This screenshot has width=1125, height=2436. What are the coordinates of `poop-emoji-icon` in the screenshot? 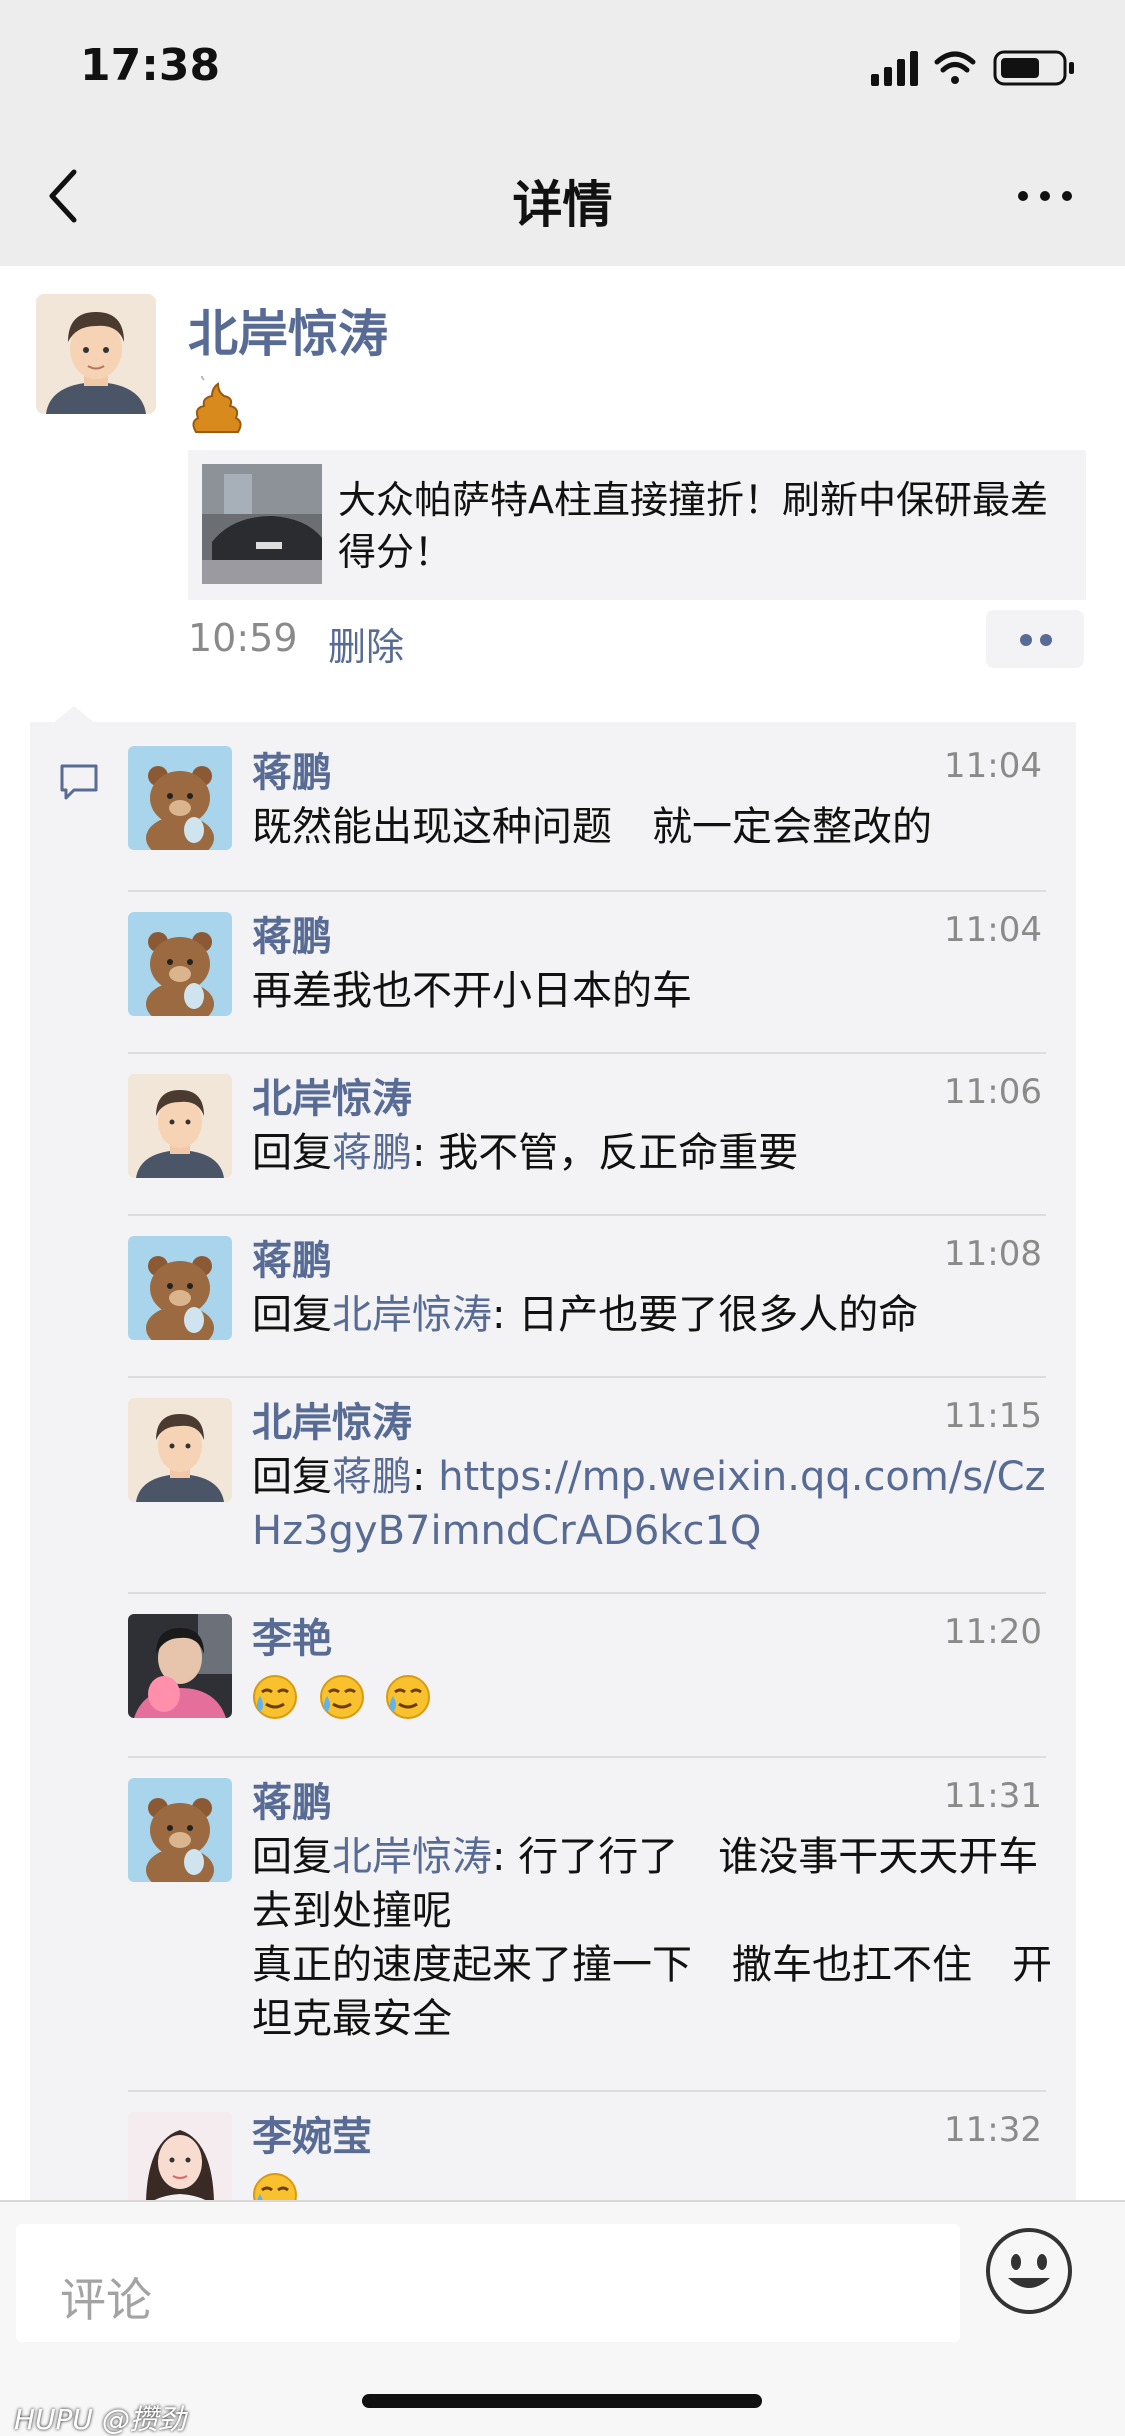 It's located at (217, 404).